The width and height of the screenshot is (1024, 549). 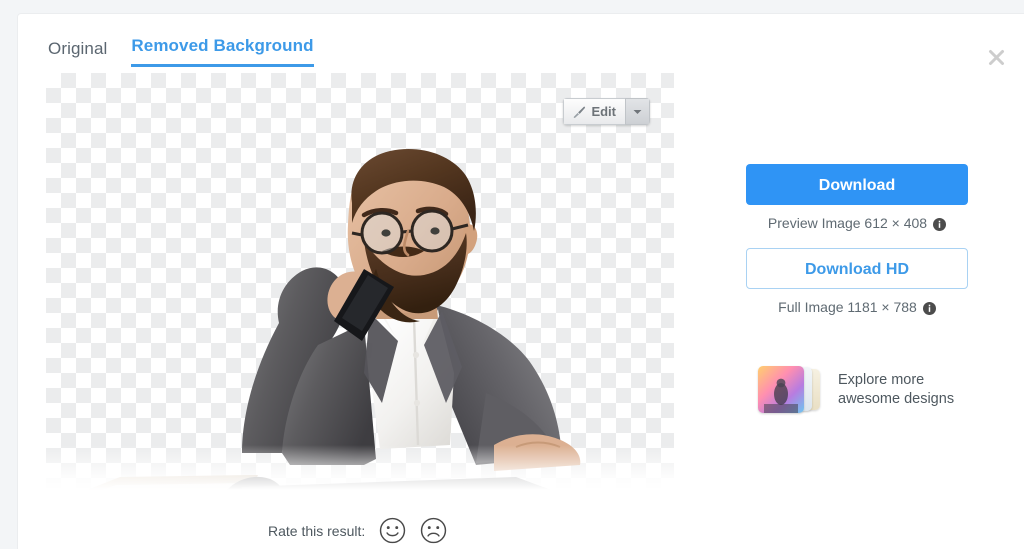 I want to click on download-button: Download, so click(x=857, y=184).